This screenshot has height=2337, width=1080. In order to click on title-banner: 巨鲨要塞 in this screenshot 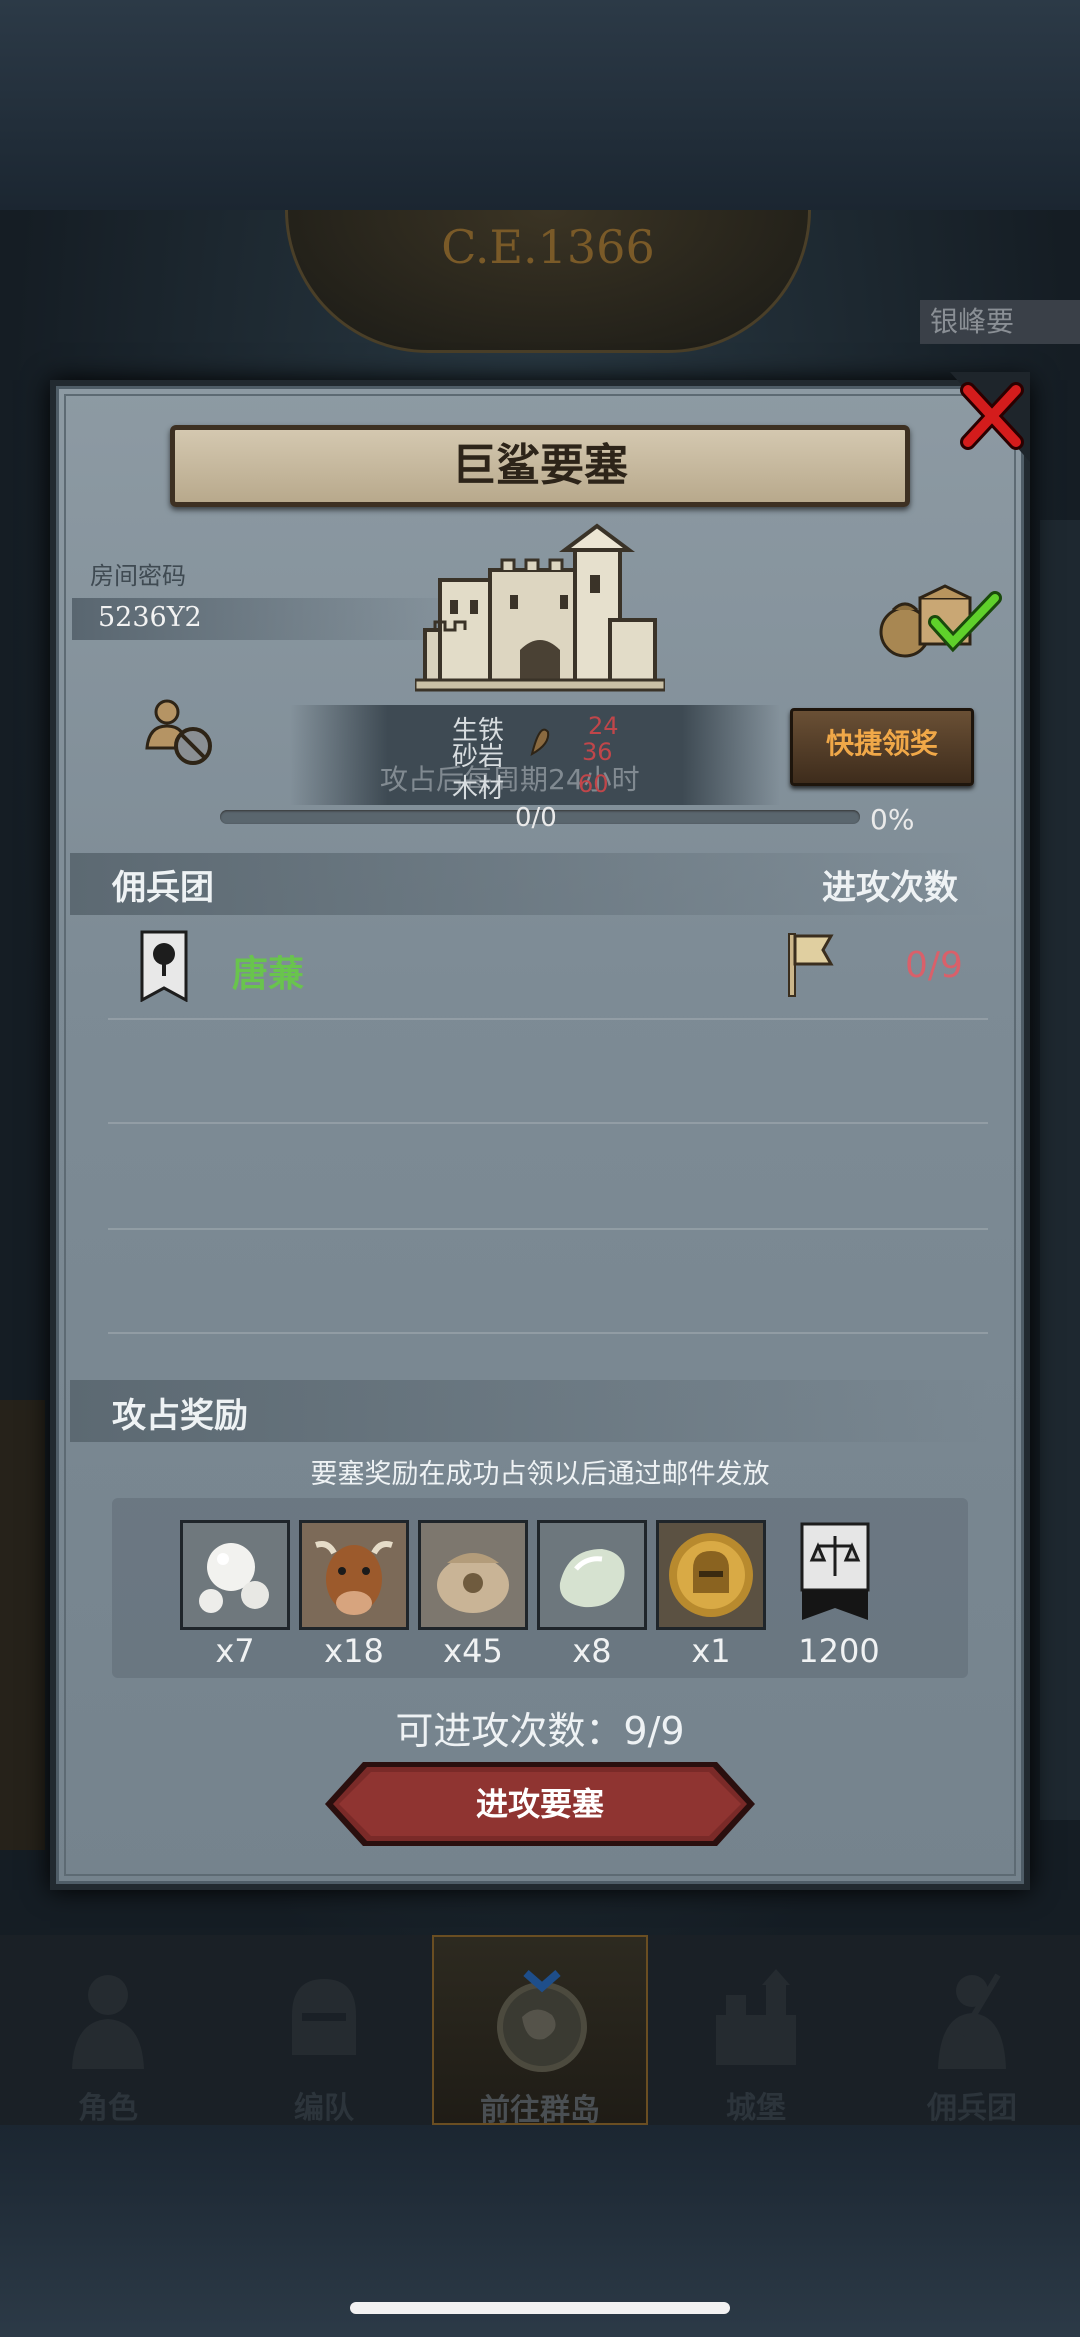, I will do `click(540, 466)`.